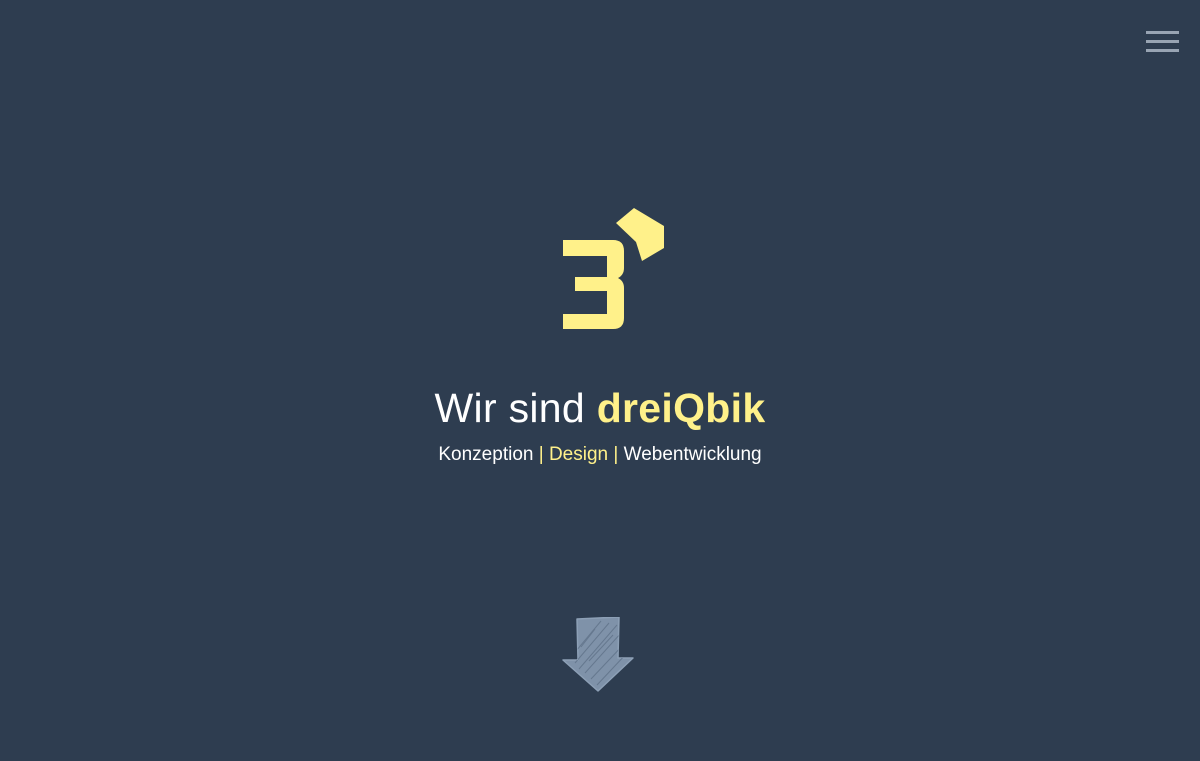 This screenshot has height=761, width=1200. Describe the element at coordinates (578, 454) in the screenshot. I see `service-design: Design` at that location.